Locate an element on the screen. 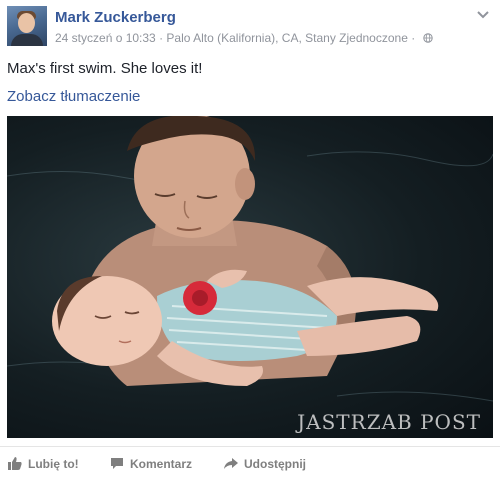 This screenshot has width=500, height=480. avatar is located at coordinates (27, 26).